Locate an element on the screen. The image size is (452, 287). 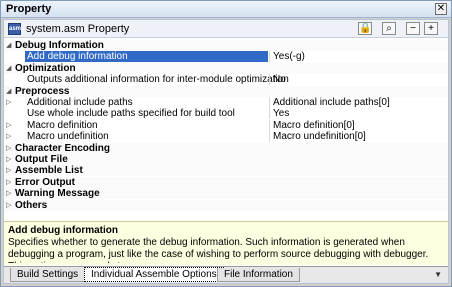
lock-icon: 🔒 is located at coordinates (365, 28).